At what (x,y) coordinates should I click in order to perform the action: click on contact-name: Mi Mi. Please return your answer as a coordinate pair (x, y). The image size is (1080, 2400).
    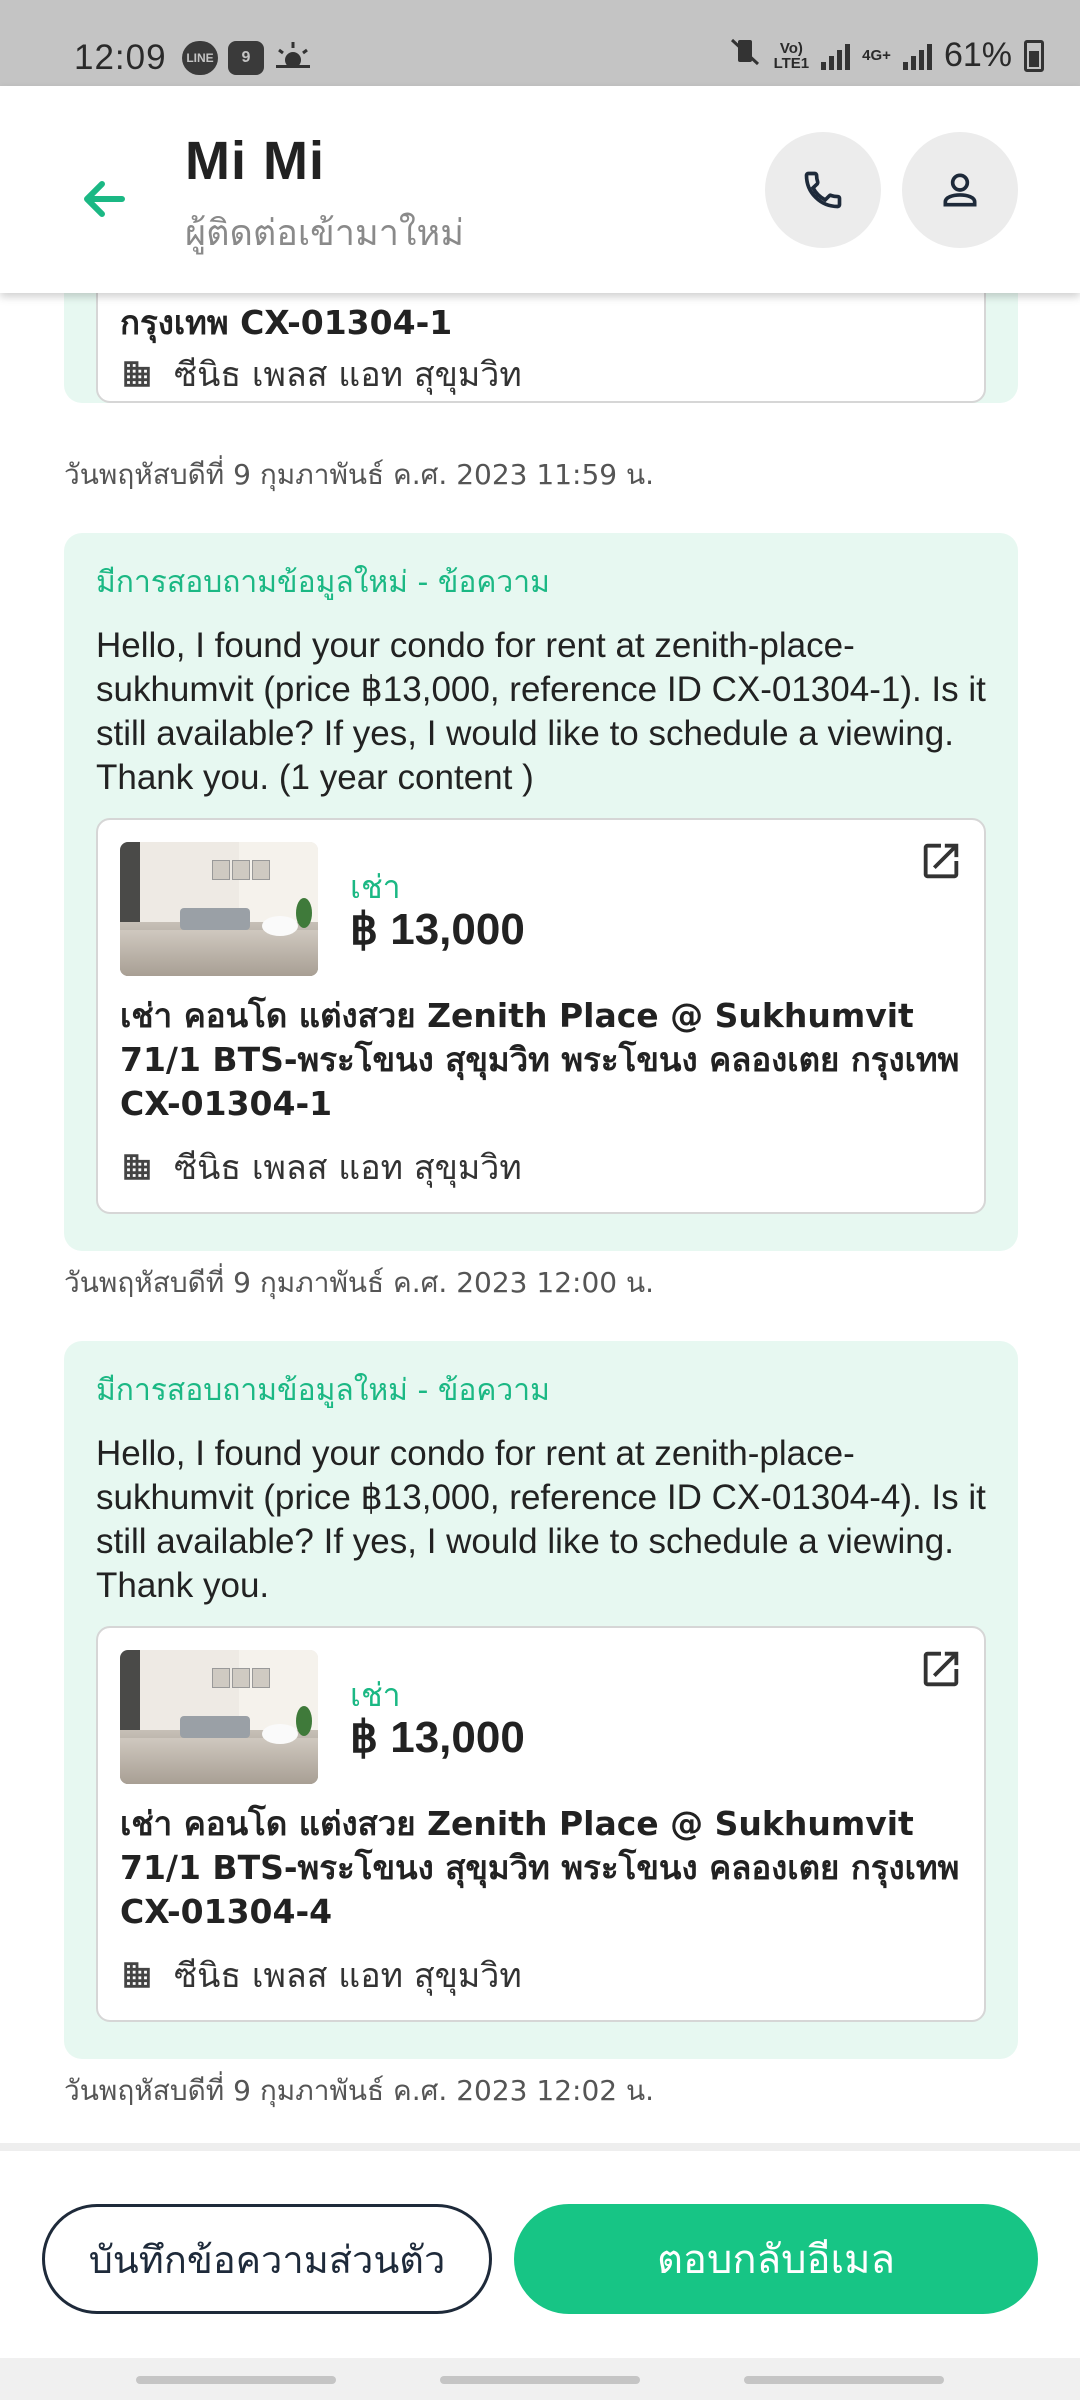
    Looking at the image, I should click on (255, 161).